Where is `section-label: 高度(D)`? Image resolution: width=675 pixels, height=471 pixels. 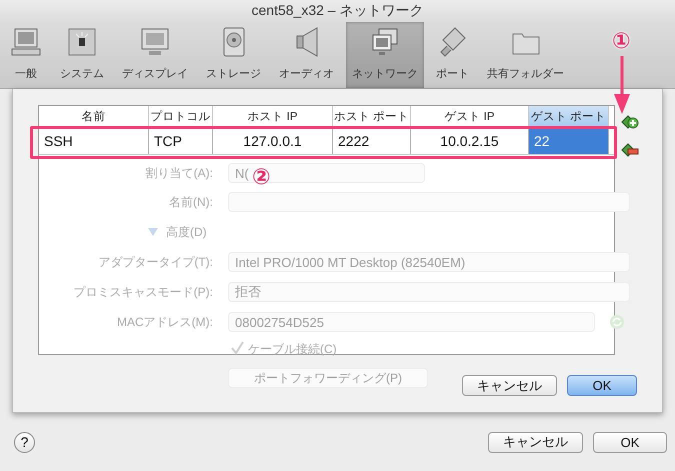 section-label: 高度(D) is located at coordinates (186, 232).